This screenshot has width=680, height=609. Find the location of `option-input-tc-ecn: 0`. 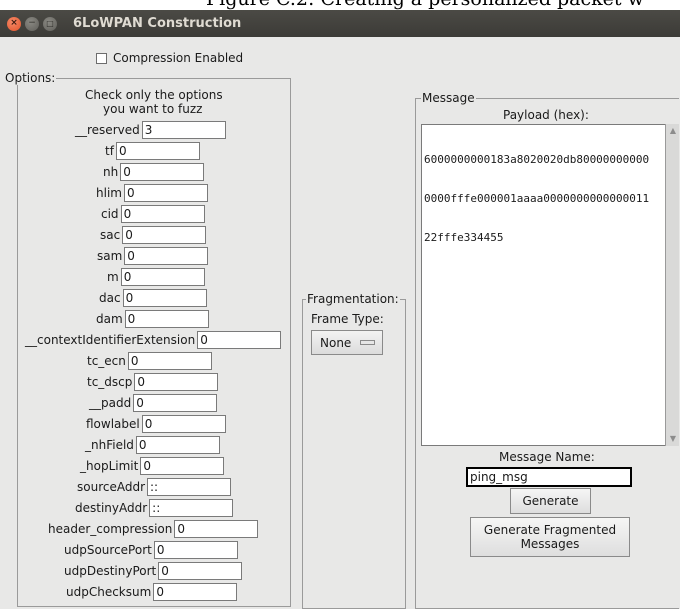

option-input-tc-ecn: 0 is located at coordinates (169, 361).